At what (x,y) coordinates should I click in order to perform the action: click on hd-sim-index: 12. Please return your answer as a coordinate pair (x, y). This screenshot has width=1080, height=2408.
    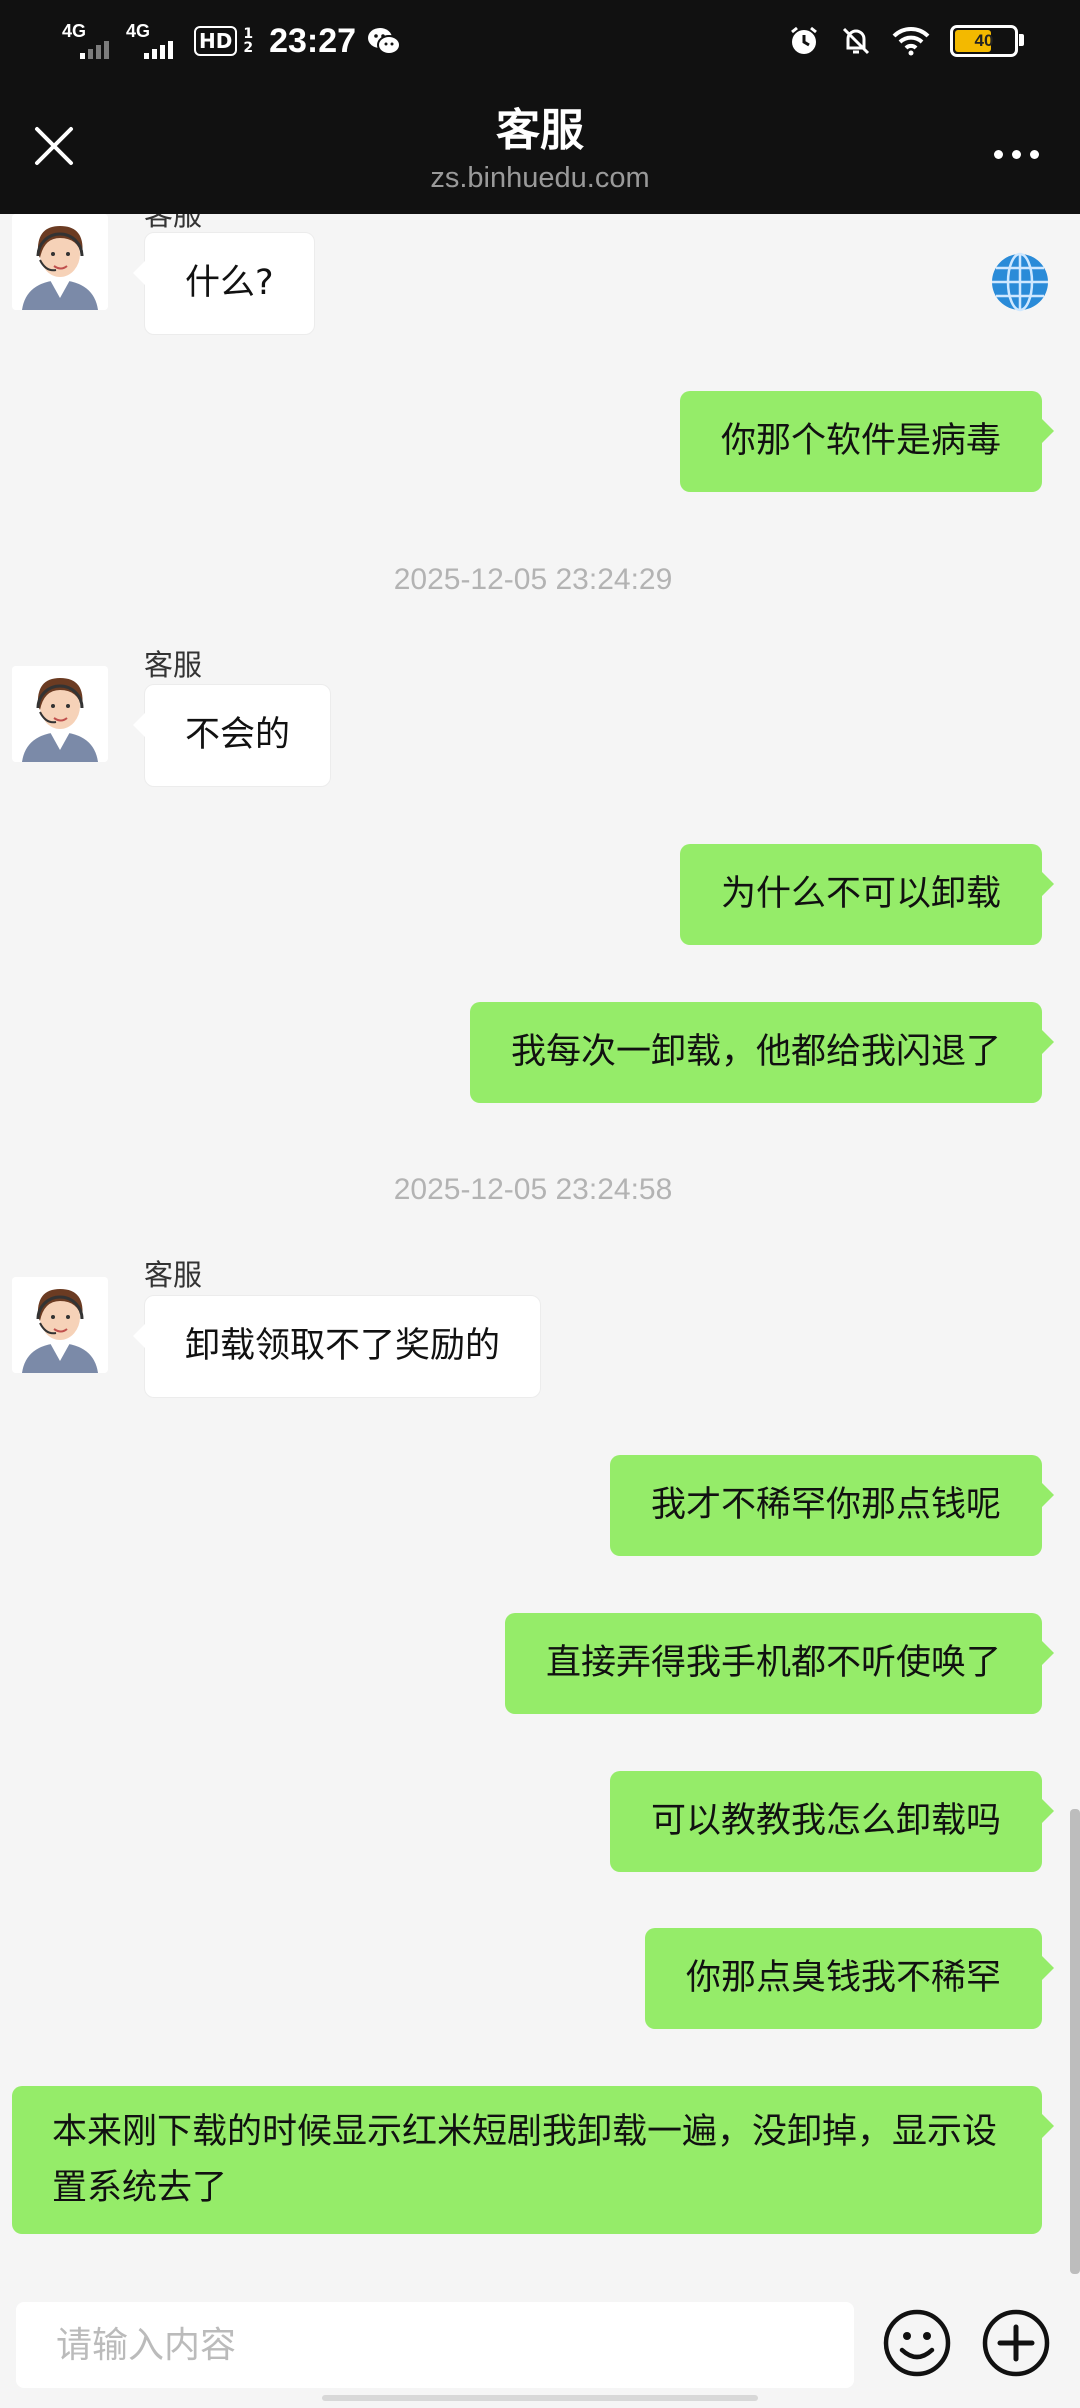
    Looking at the image, I should click on (248, 41).